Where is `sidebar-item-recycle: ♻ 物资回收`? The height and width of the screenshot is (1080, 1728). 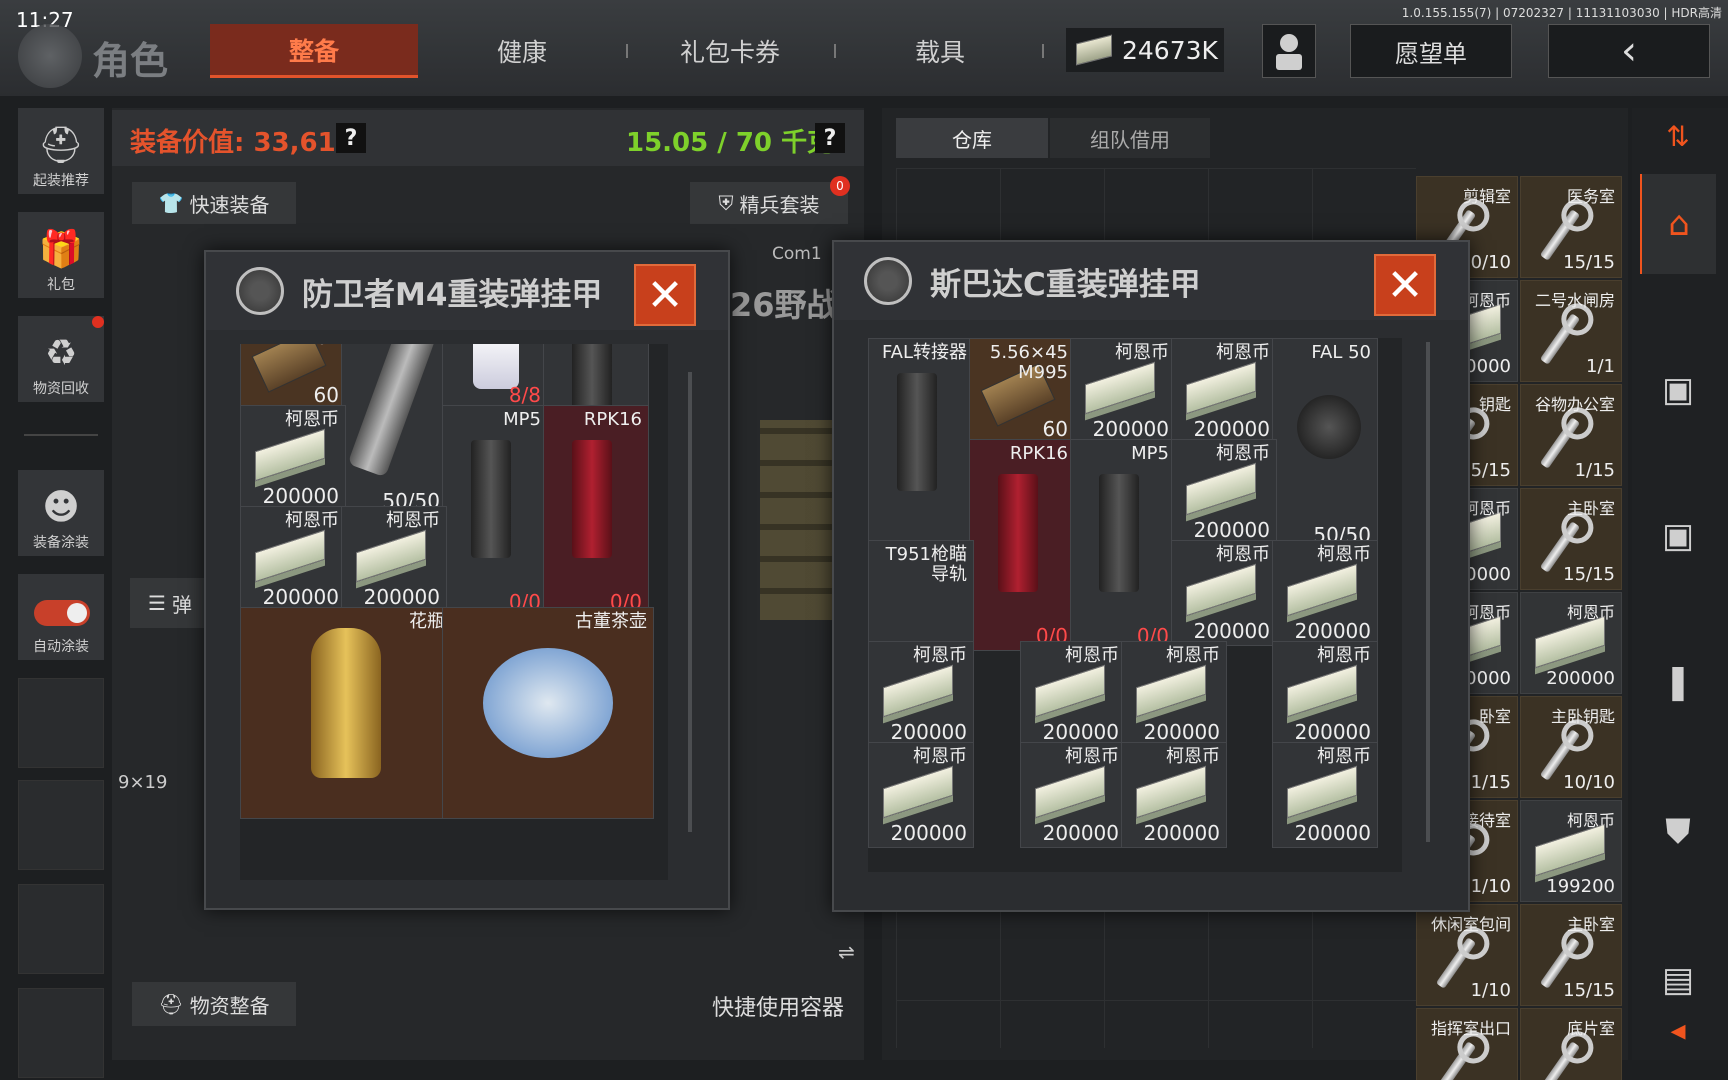
sidebar-item-recycle: ♻ 物资回收 is located at coordinates (61, 359).